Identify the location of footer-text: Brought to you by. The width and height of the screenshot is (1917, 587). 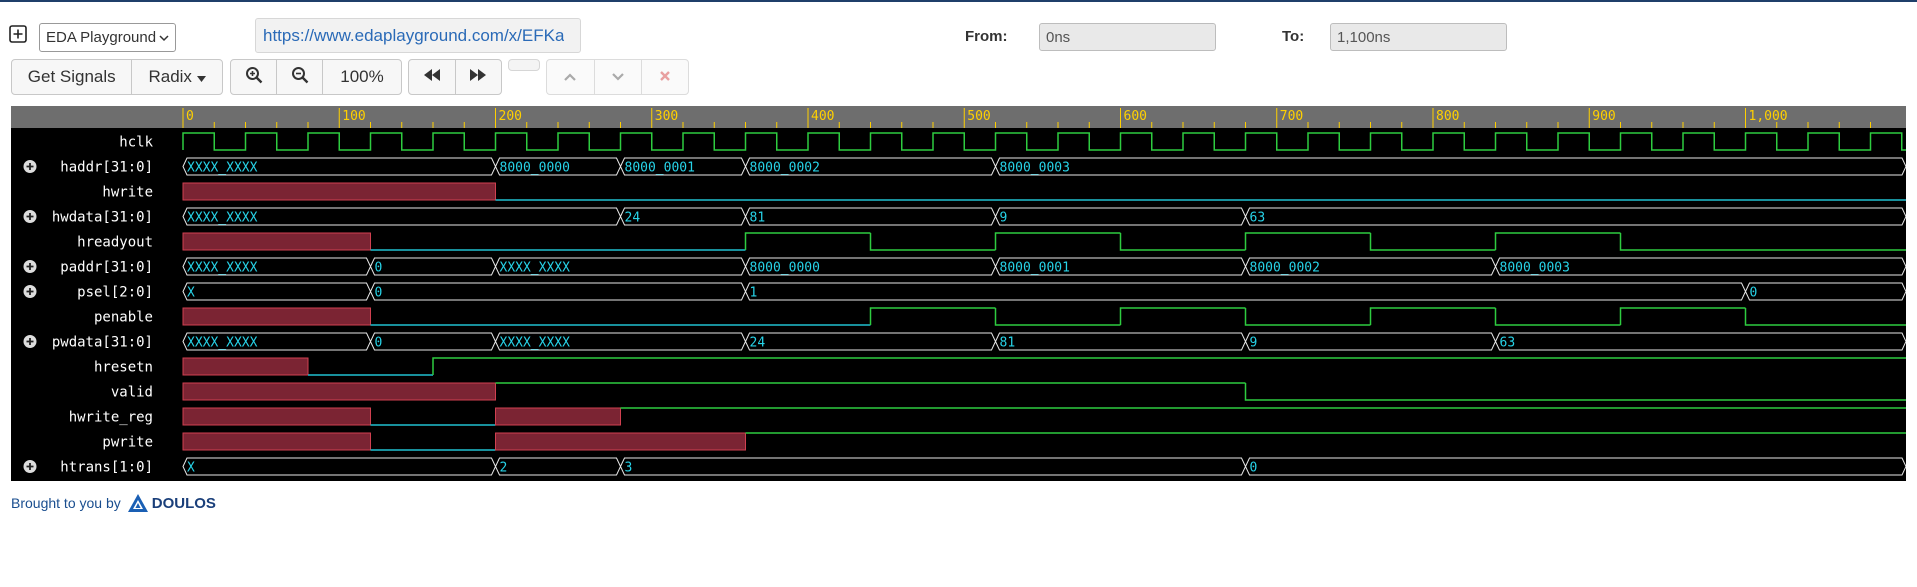
(66, 503).